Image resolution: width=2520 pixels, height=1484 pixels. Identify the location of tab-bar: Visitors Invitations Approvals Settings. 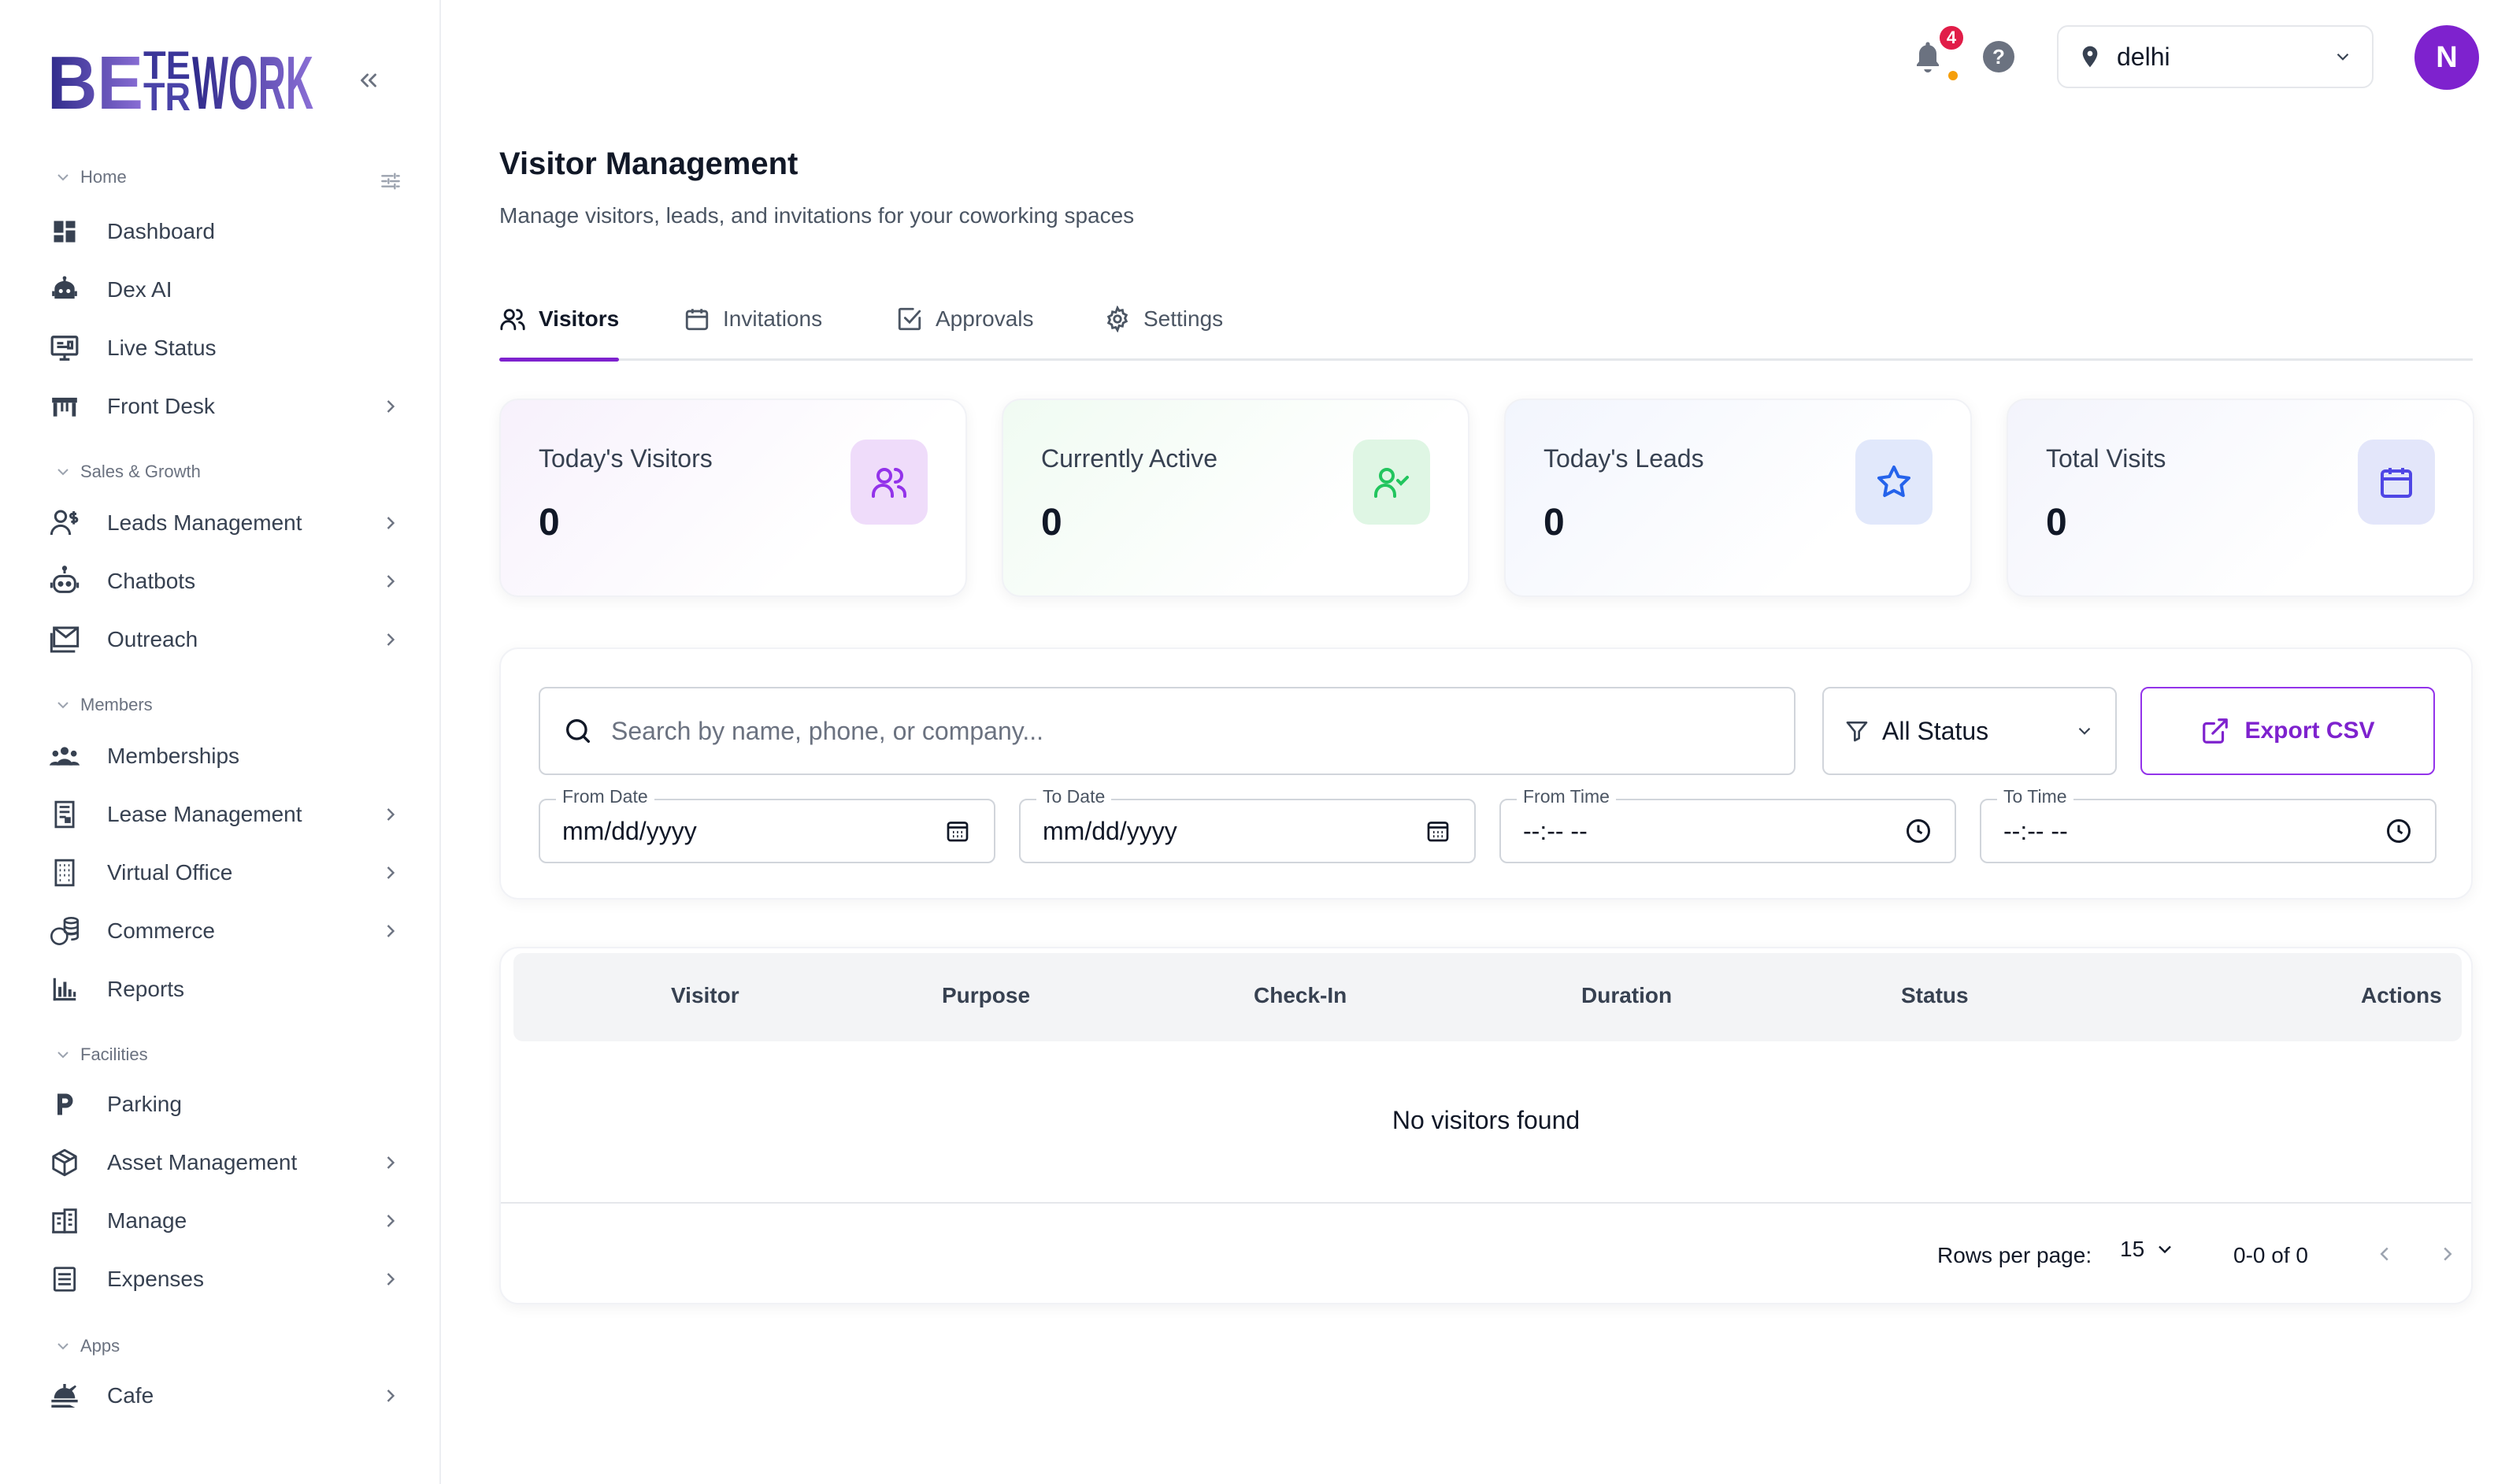
(1486, 319).